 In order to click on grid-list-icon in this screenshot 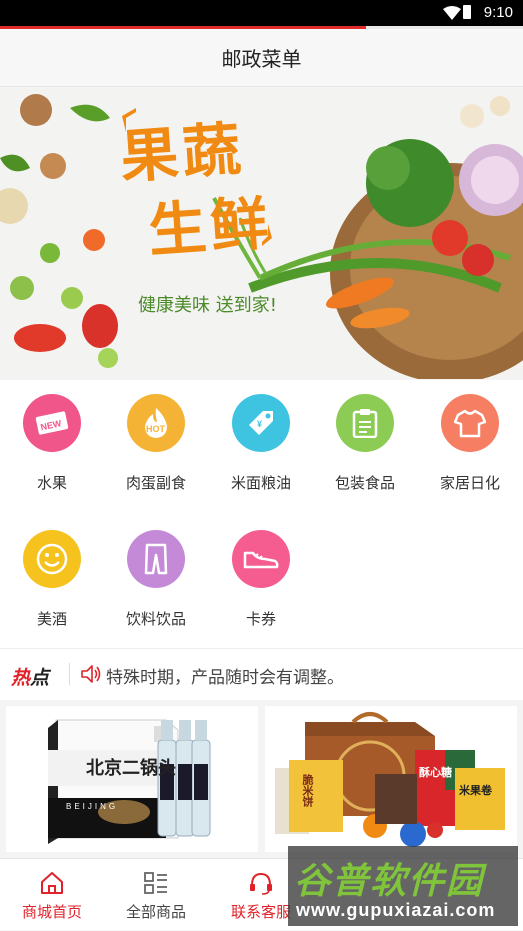, I will do `click(155, 883)`.